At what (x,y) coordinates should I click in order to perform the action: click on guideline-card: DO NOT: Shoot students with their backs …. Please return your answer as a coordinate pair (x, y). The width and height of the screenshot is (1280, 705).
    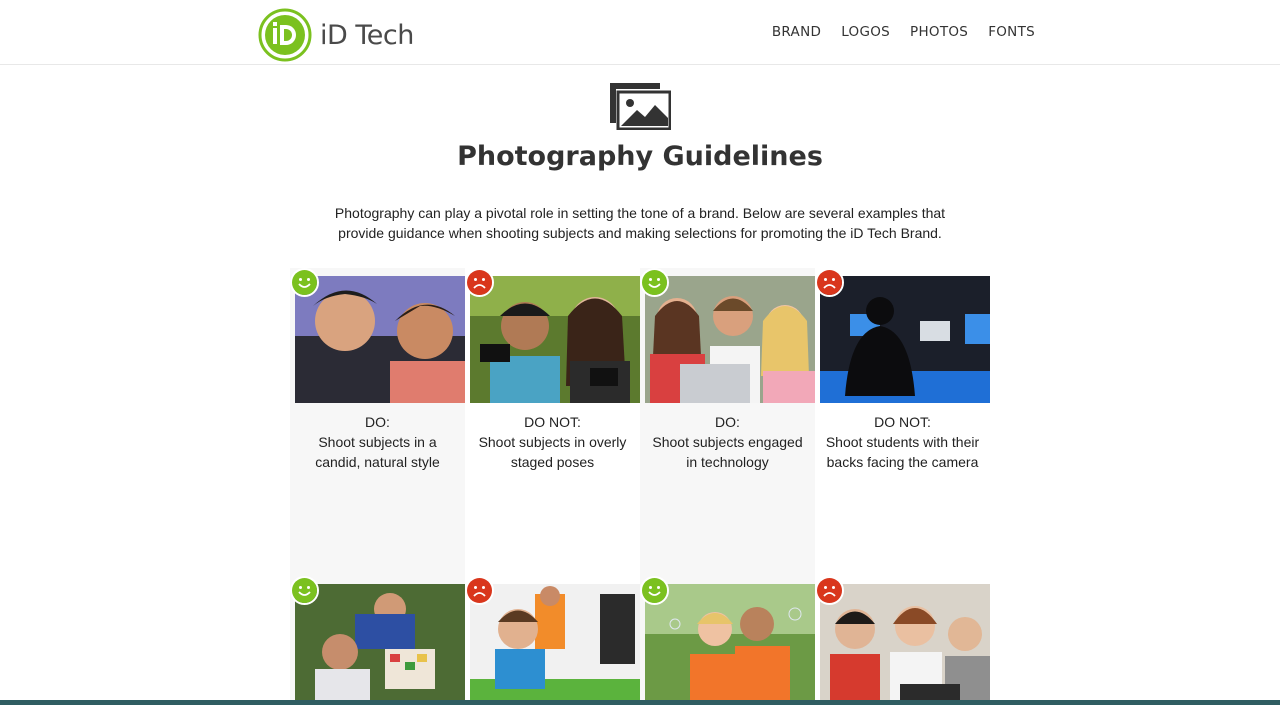
    Looking at the image, I should click on (902, 424).